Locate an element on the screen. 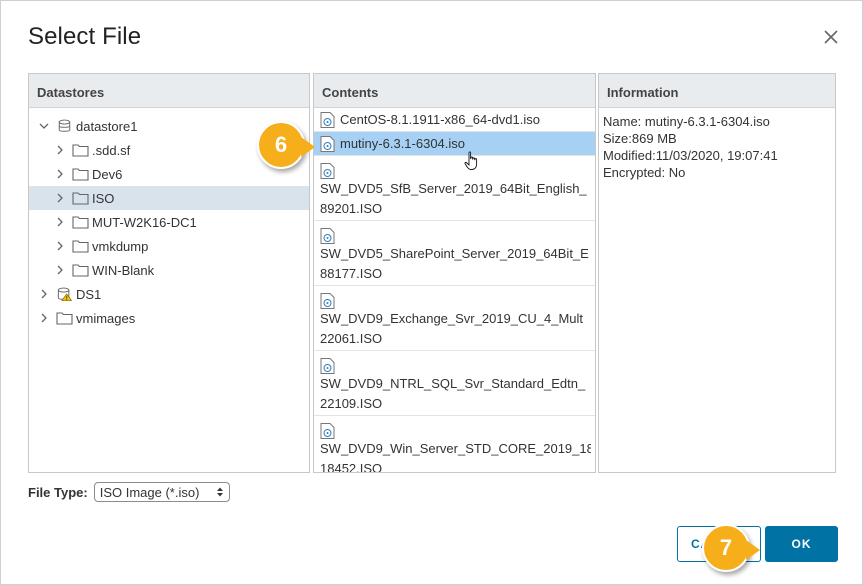  file-name-continued: 89201.ISO is located at coordinates (351, 208).